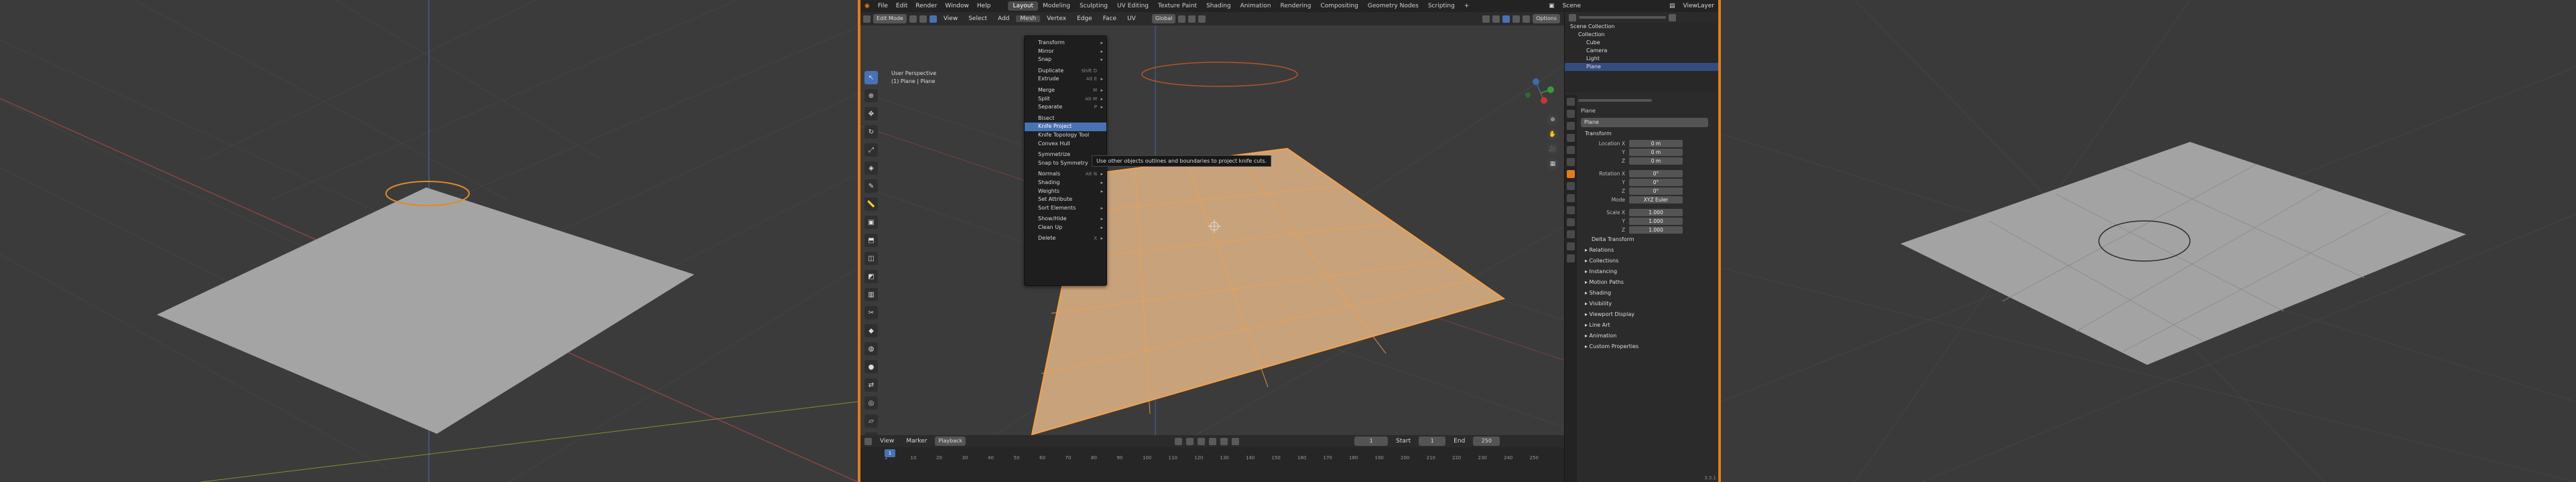  What do you see at coordinates (1540, 93) in the screenshot?
I see `navigation-gizmo` at bounding box center [1540, 93].